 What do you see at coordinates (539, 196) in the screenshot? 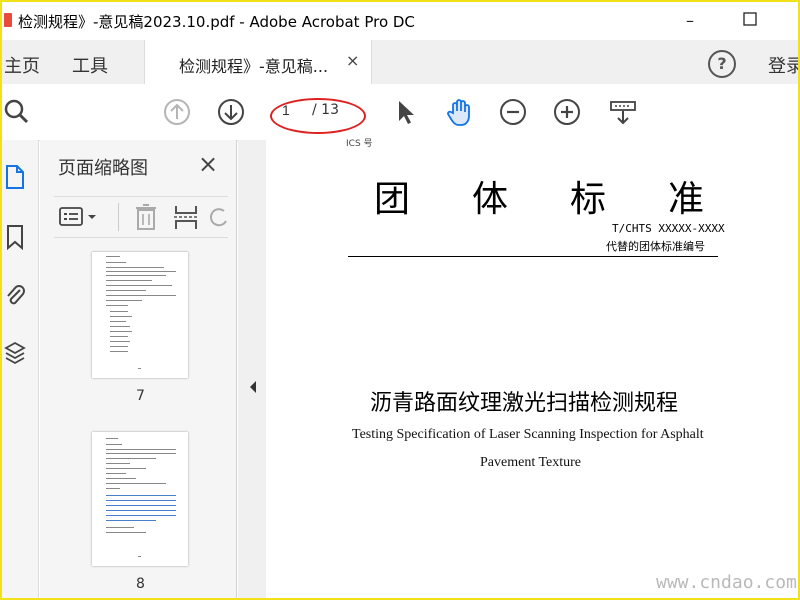
I see `standard-heading: 团 体 标 准` at bounding box center [539, 196].